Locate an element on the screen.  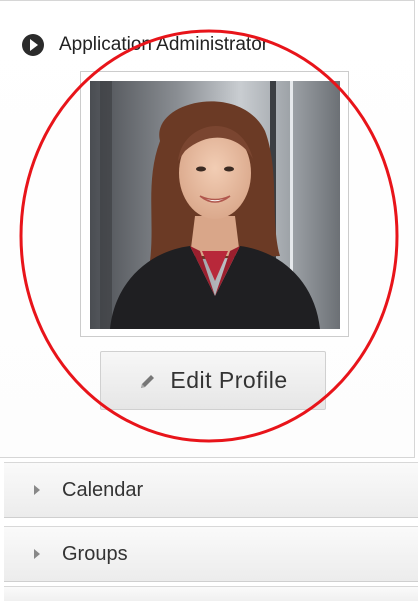
accordion-item-partial is located at coordinates (211, 593).